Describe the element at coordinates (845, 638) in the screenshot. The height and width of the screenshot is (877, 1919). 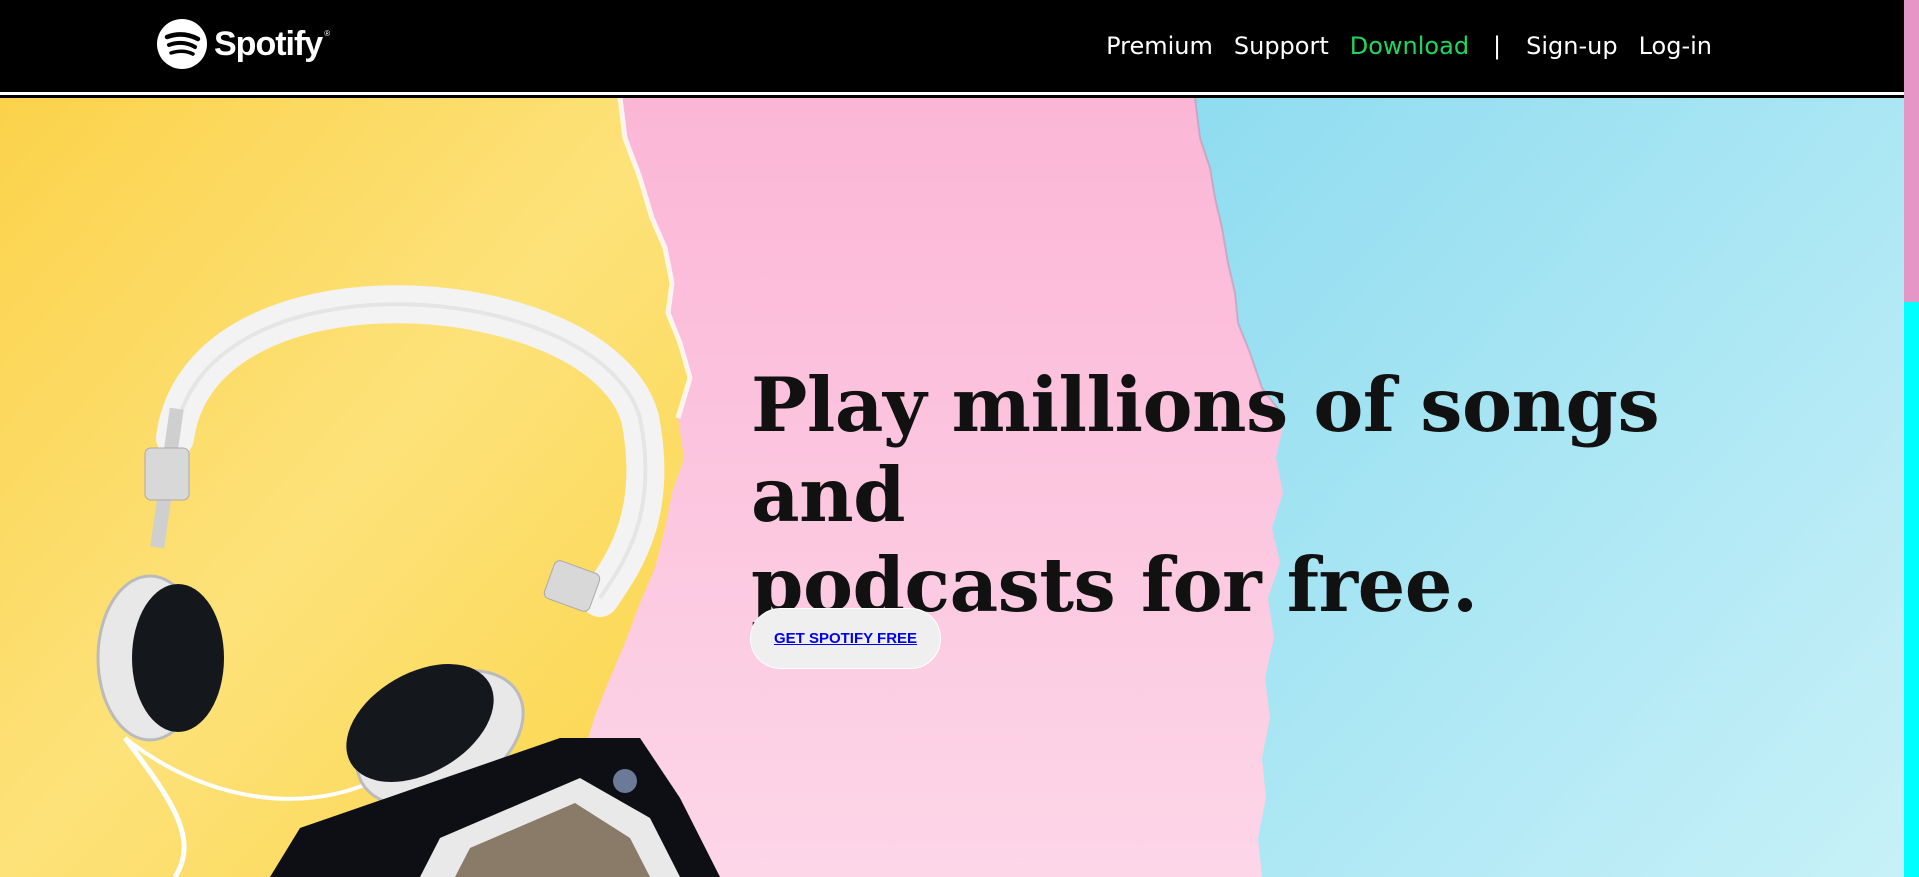
I see `get-spotify-free-button: GET SPOTIFY FREE` at that location.